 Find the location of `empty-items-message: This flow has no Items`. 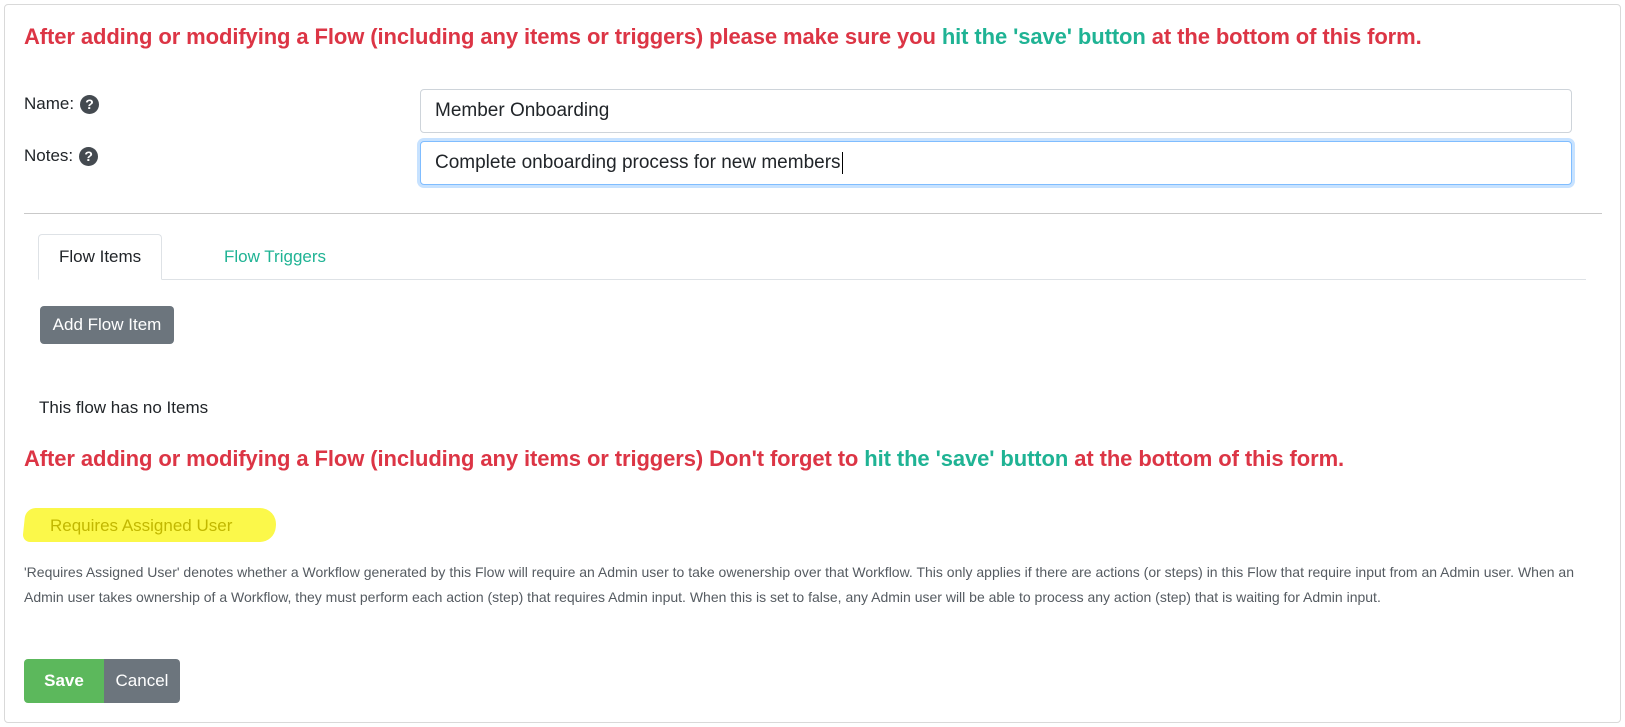

empty-items-message: This flow has no Items is located at coordinates (124, 407).